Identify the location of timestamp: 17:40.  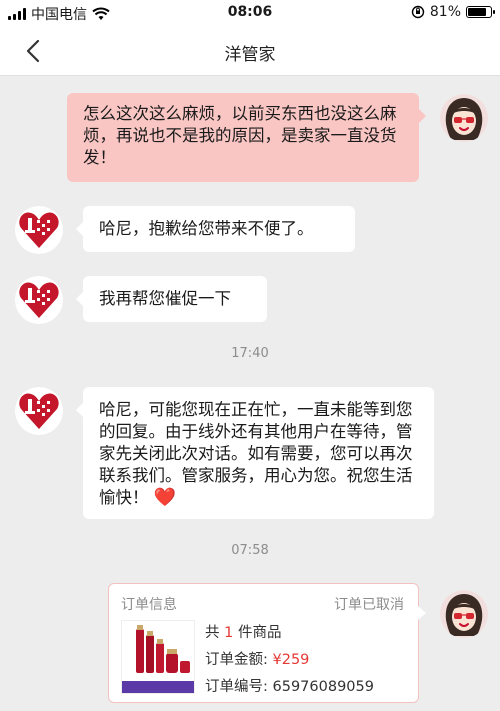
(250, 353).